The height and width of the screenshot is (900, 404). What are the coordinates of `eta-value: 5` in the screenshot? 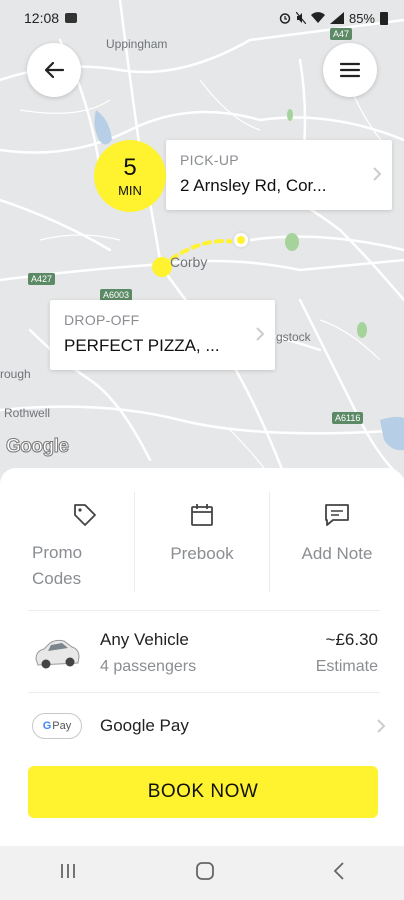 It's located at (130, 167).